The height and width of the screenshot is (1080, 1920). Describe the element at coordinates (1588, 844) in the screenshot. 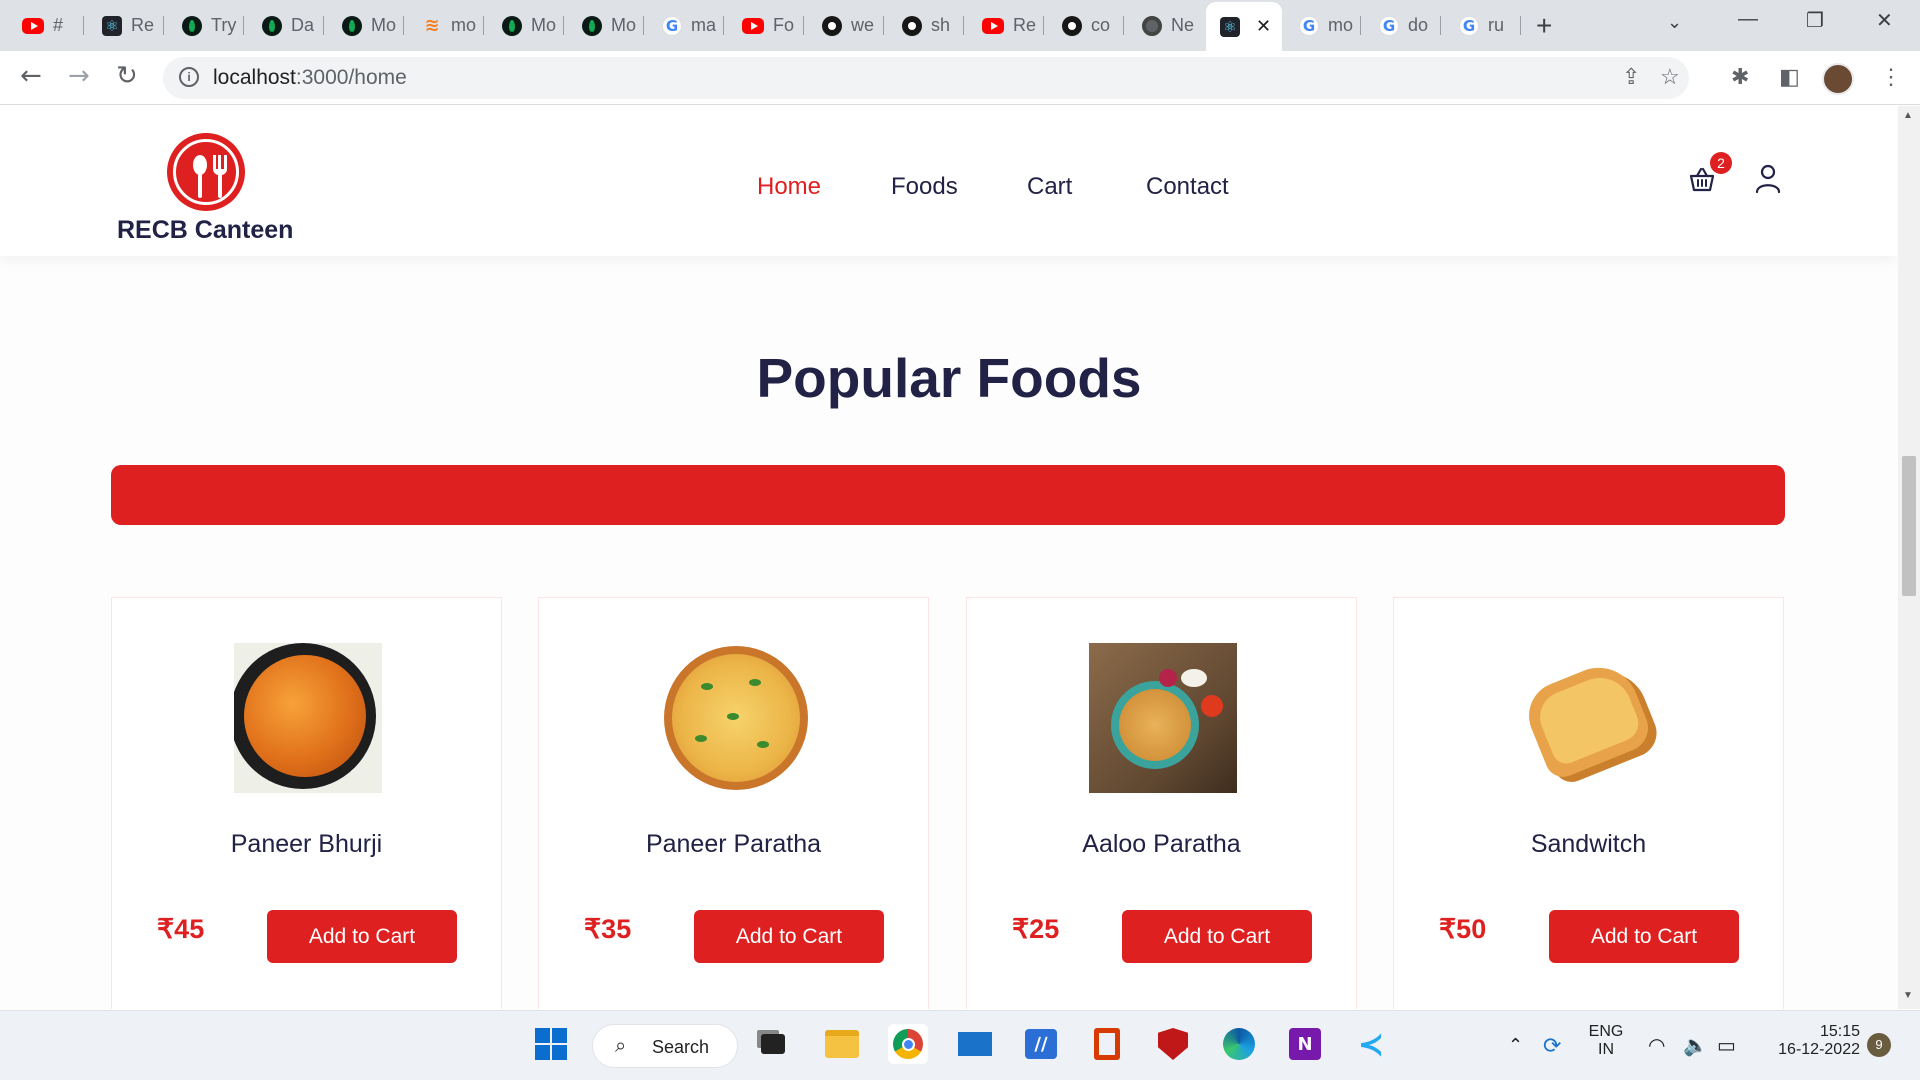

I see `food-name: Sandwitch` at that location.